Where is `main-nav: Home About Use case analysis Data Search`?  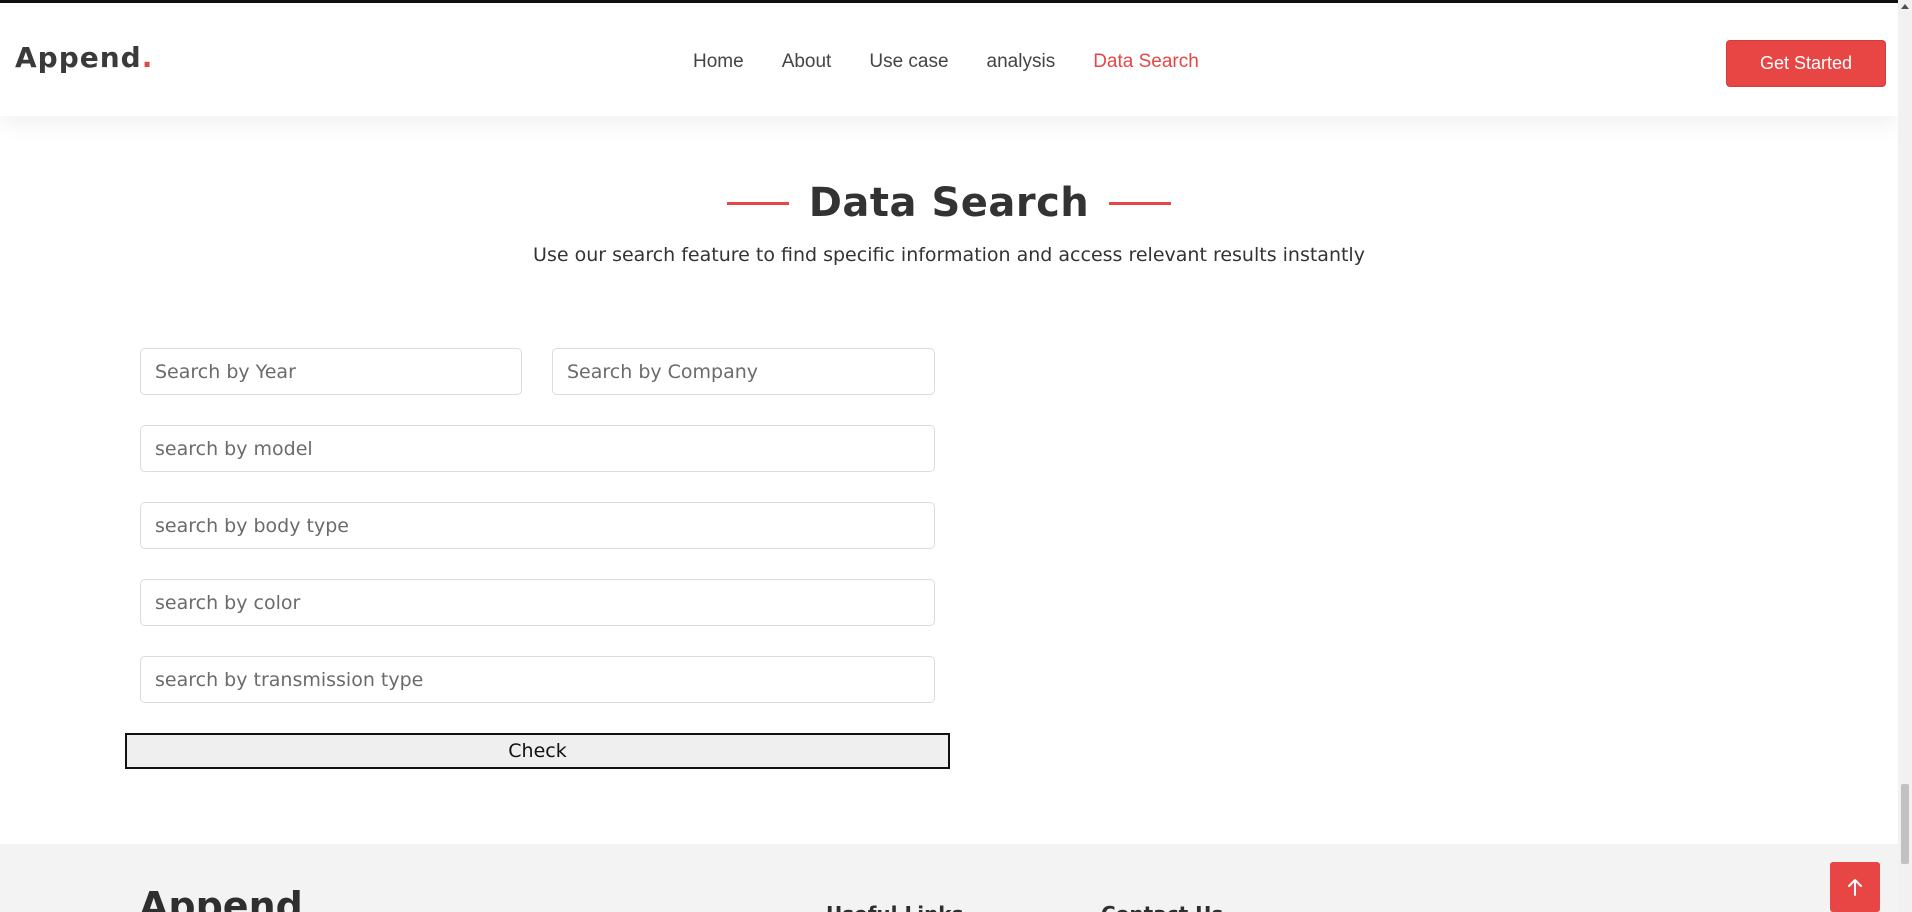 main-nav: Home About Use case analysis Data Search is located at coordinates (946, 62).